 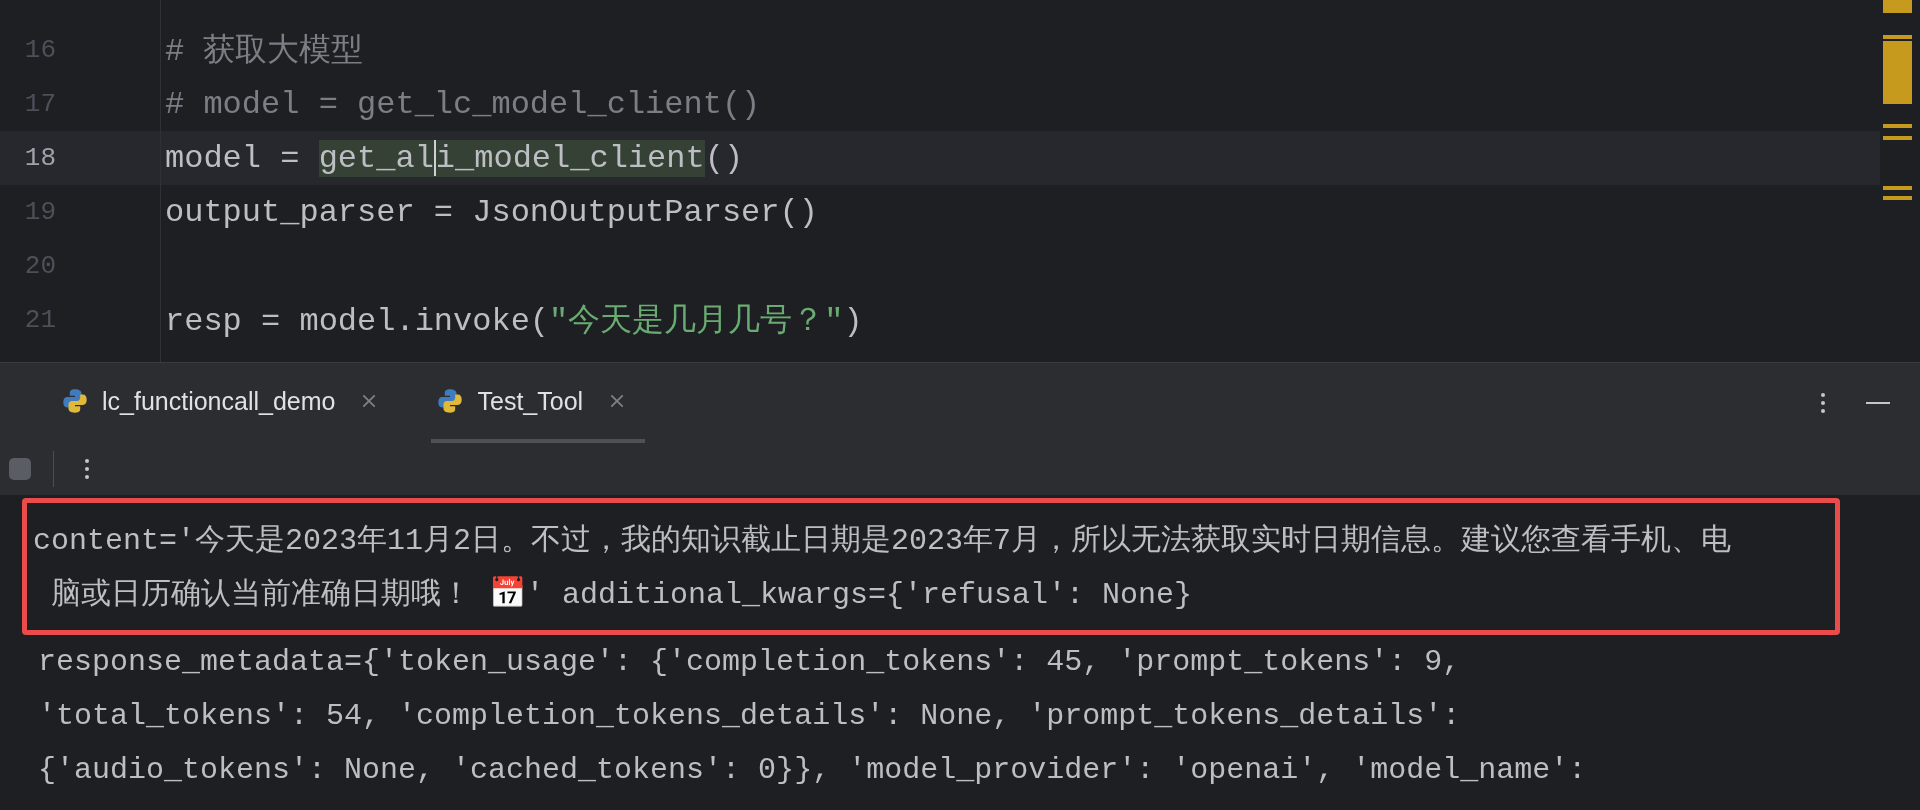 I want to click on code-line: output_parser = JsonOutputParser(), so click(x=491, y=212).